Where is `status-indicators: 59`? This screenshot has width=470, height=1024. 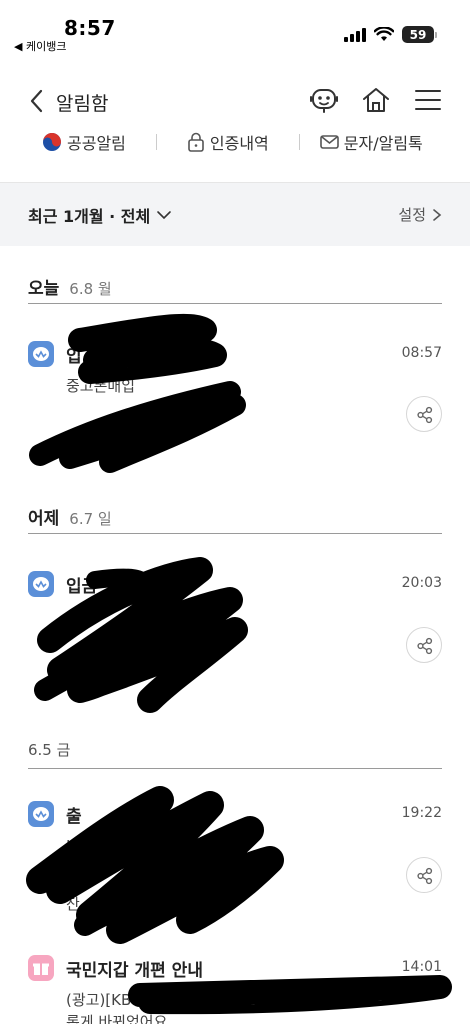 status-indicators: 59 is located at coordinates (390, 34).